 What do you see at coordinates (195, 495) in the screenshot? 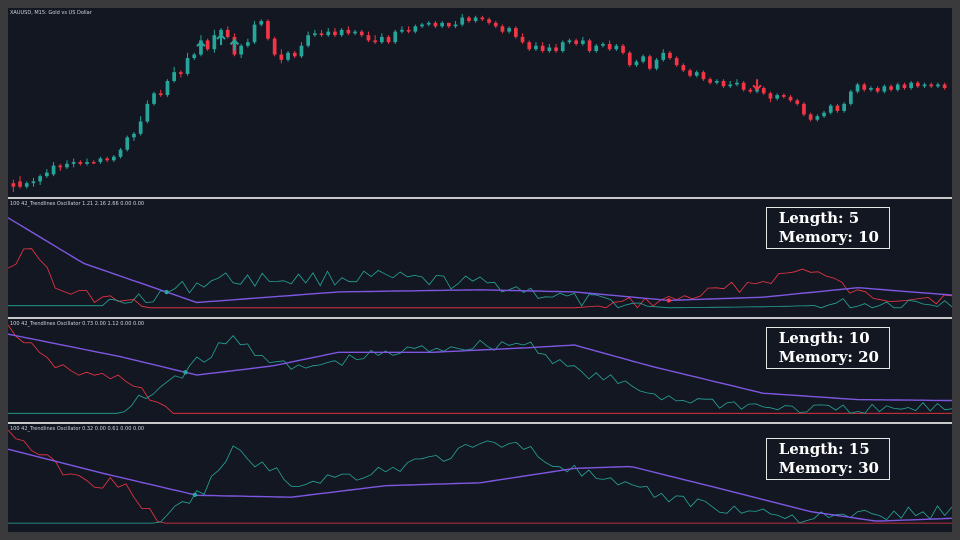
I see `cross-dot-marker` at bounding box center [195, 495].